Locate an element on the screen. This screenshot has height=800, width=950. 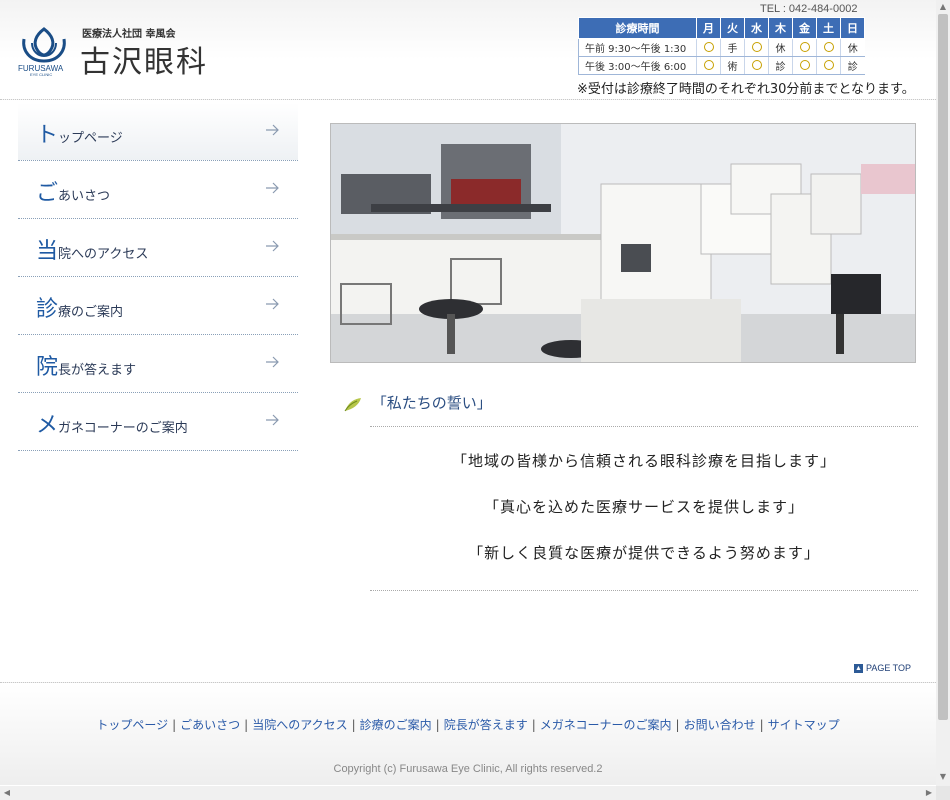
nav-item-top: トップページ is located at coordinates (158, 132).